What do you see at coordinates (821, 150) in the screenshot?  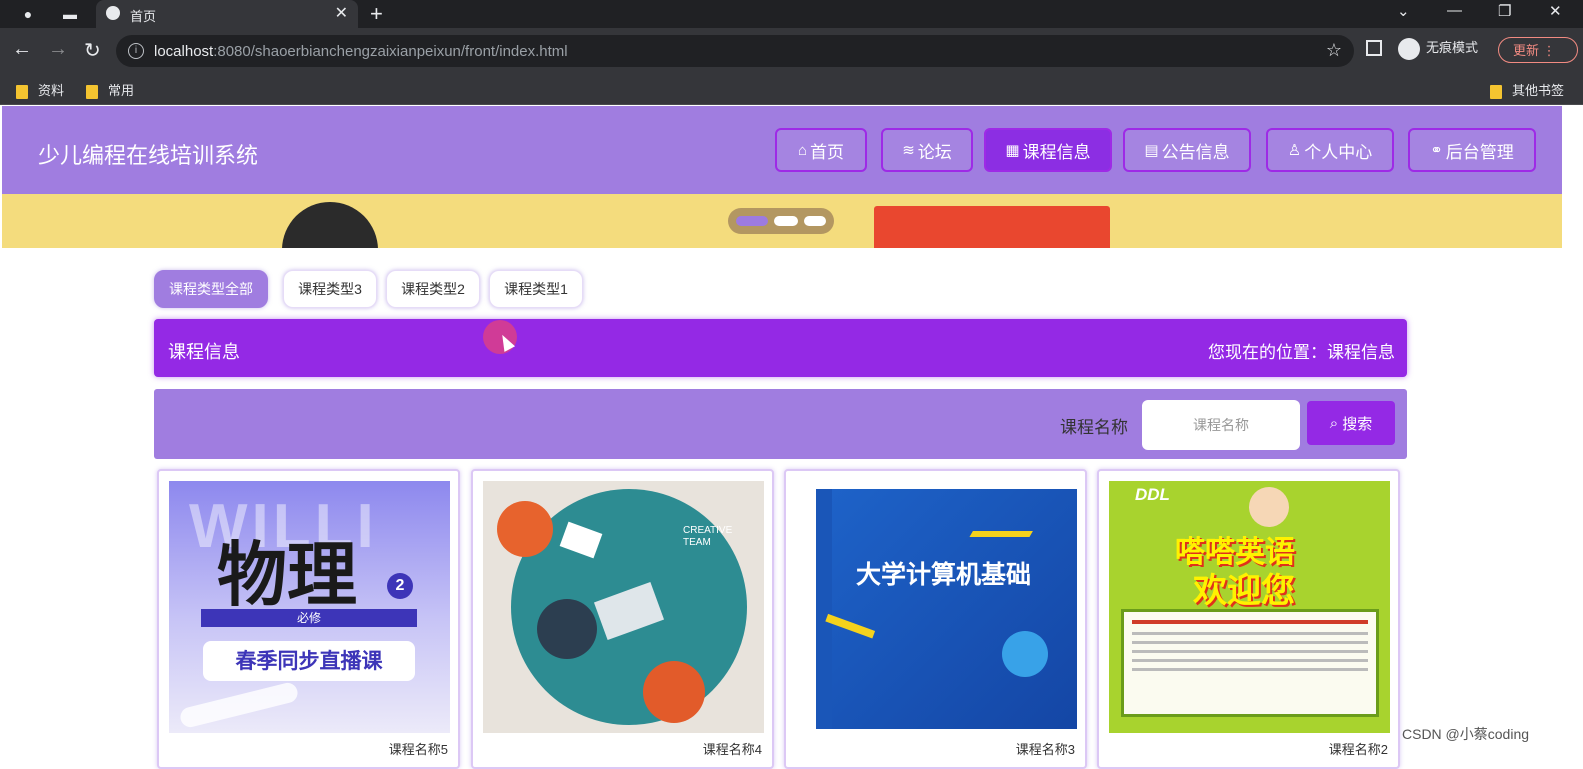 I see `nav-home: ⌂ 首页` at bounding box center [821, 150].